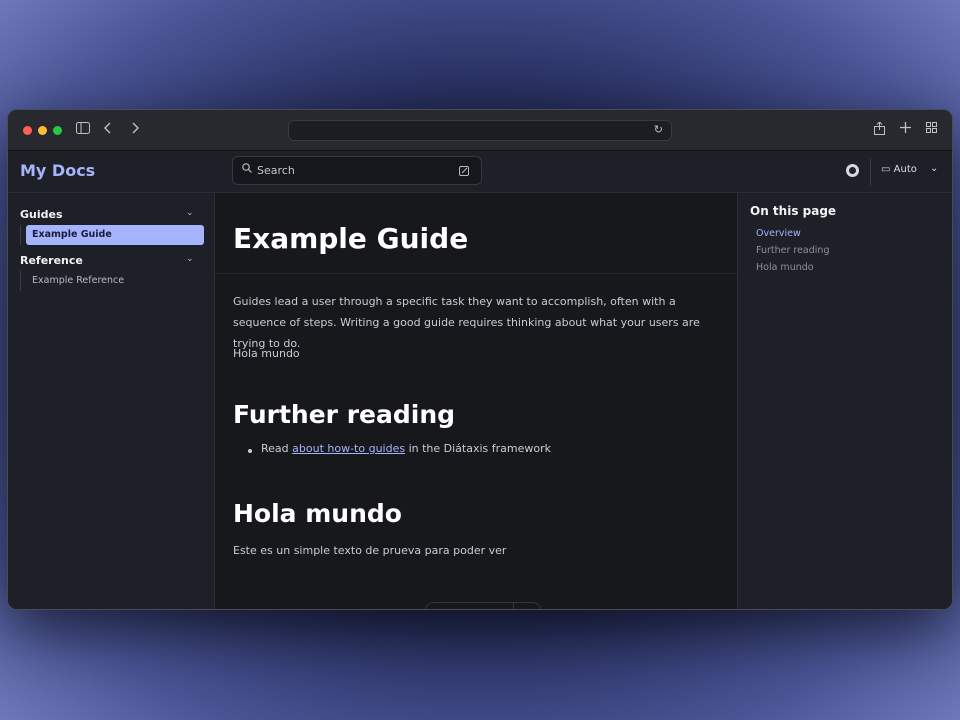 The image size is (960, 720). What do you see at coordinates (41, 214) in the screenshot?
I see `sidebar-section-guides: Guides` at bounding box center [41, 214].